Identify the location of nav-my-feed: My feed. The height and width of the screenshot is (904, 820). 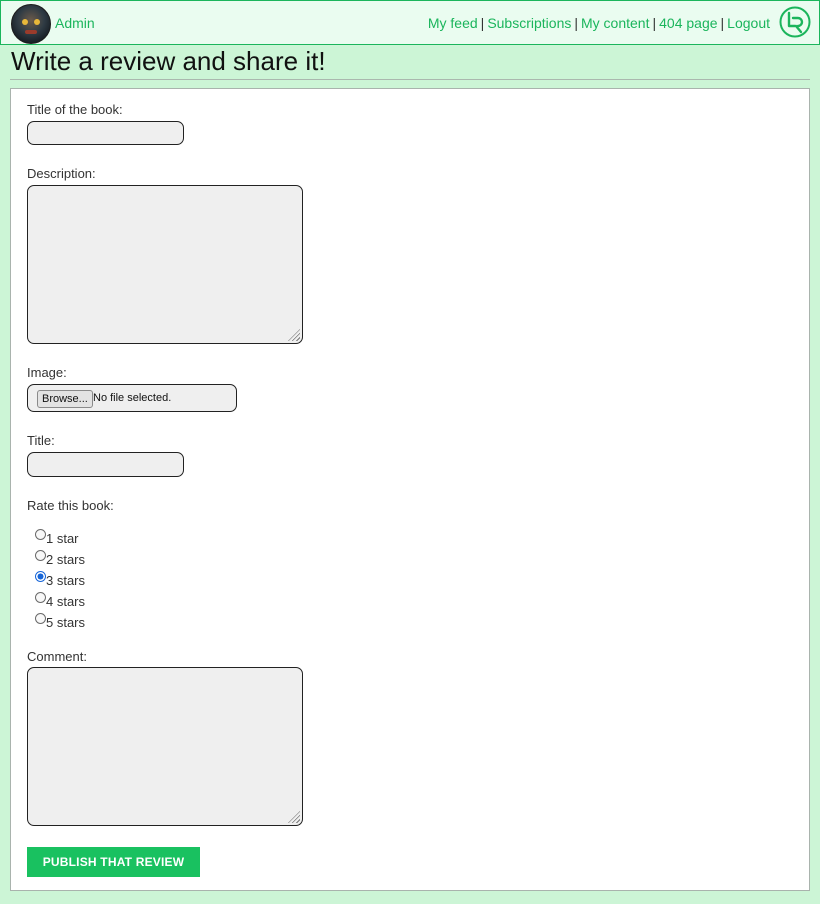
(453, 23).